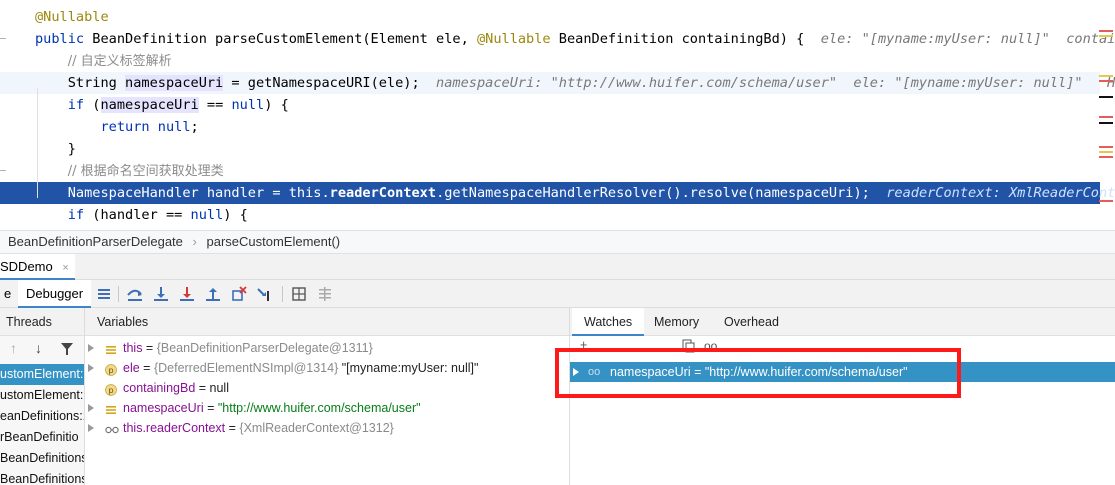 This screenshot has height=485, width=1115. I want to click on tab-console: e, so click(7, 294).